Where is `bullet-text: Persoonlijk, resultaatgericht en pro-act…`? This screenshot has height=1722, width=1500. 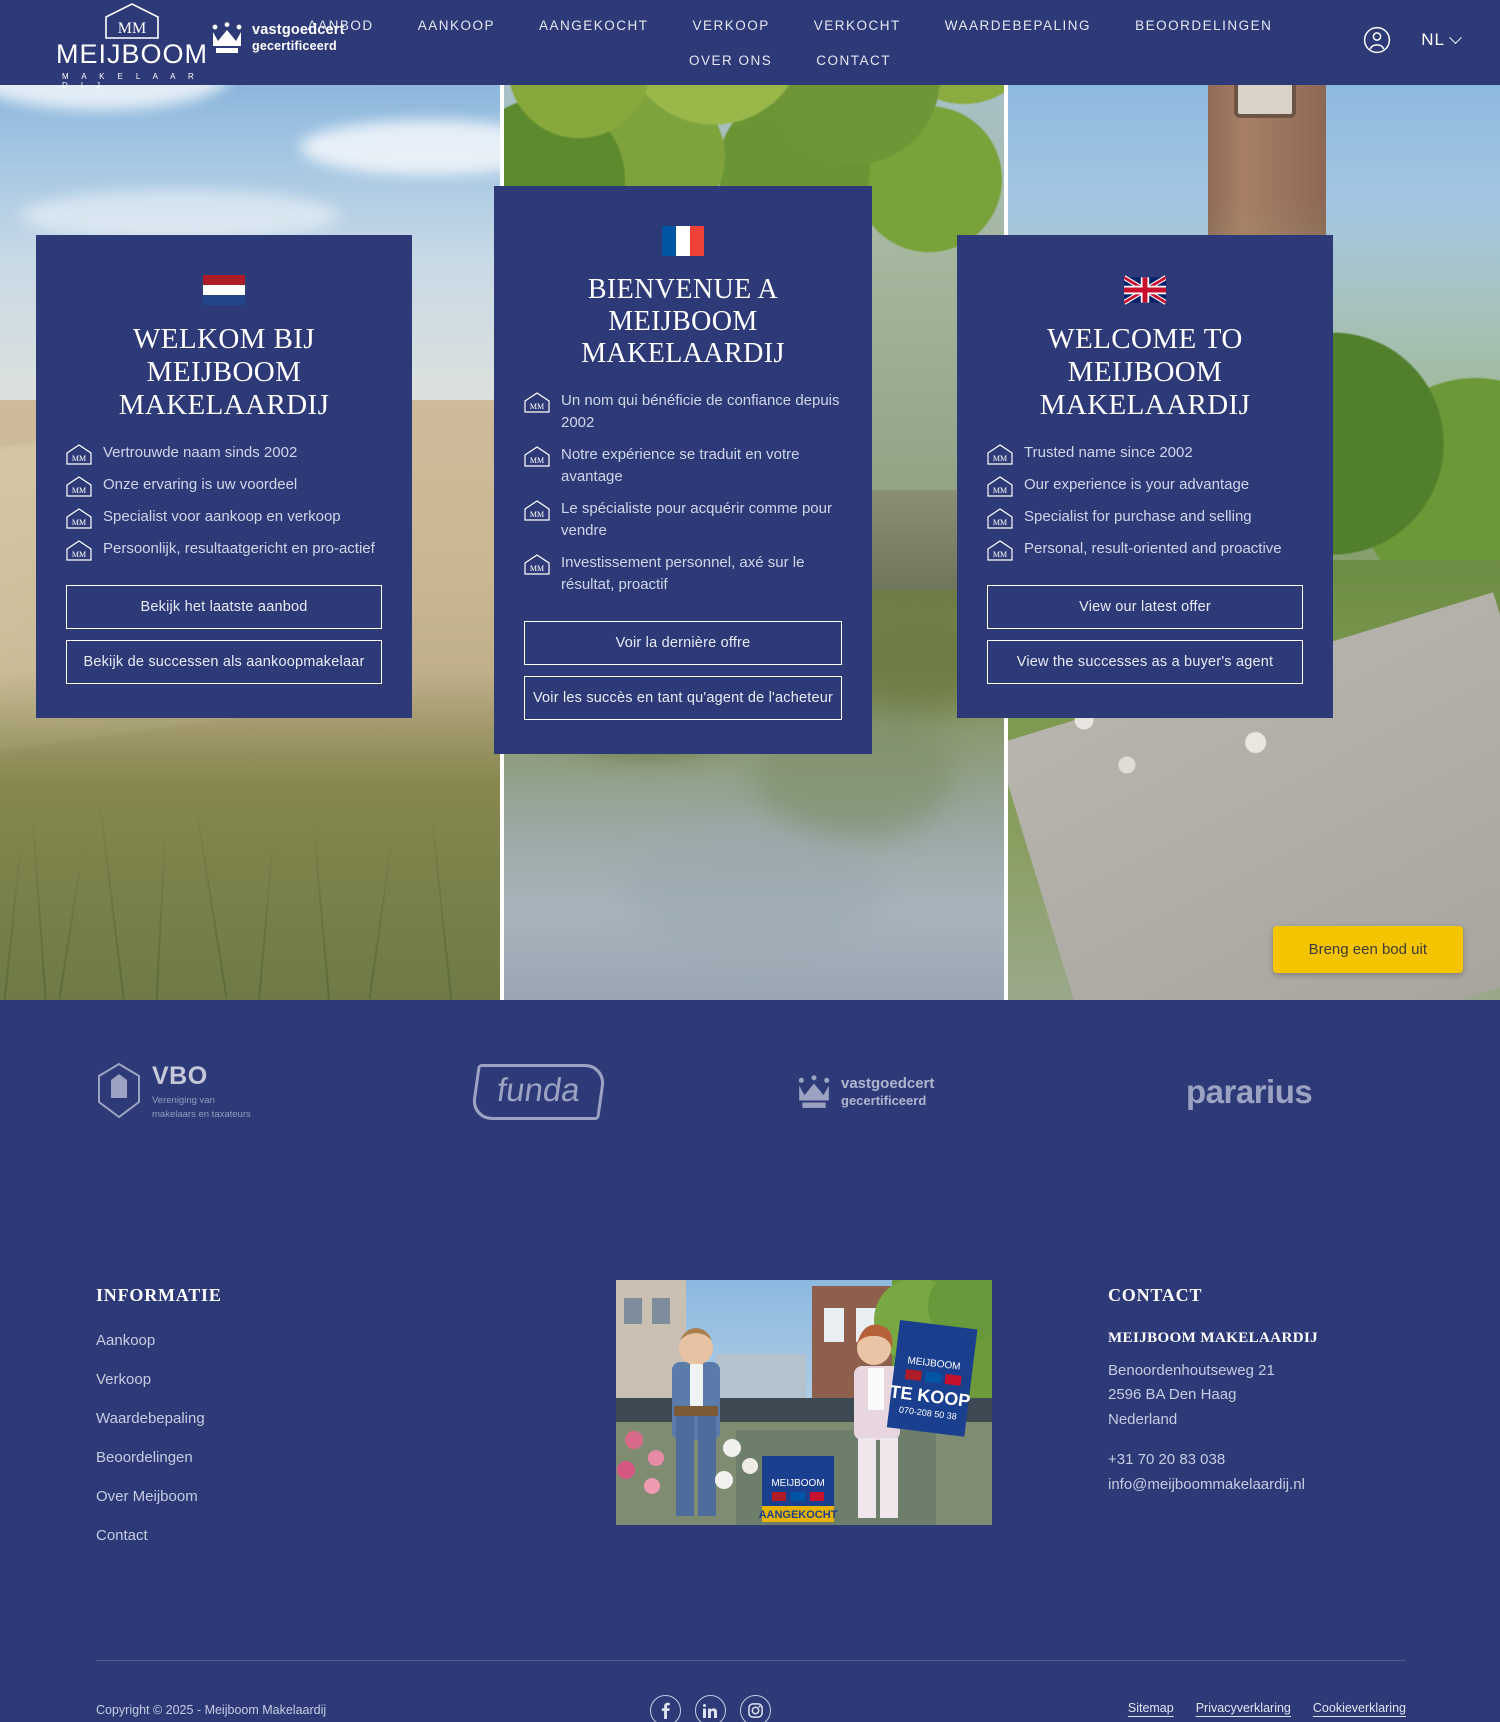
bullet-text: Persoonlijk, resultaatgericht en pro-act… is located at coordinates (239, 549).